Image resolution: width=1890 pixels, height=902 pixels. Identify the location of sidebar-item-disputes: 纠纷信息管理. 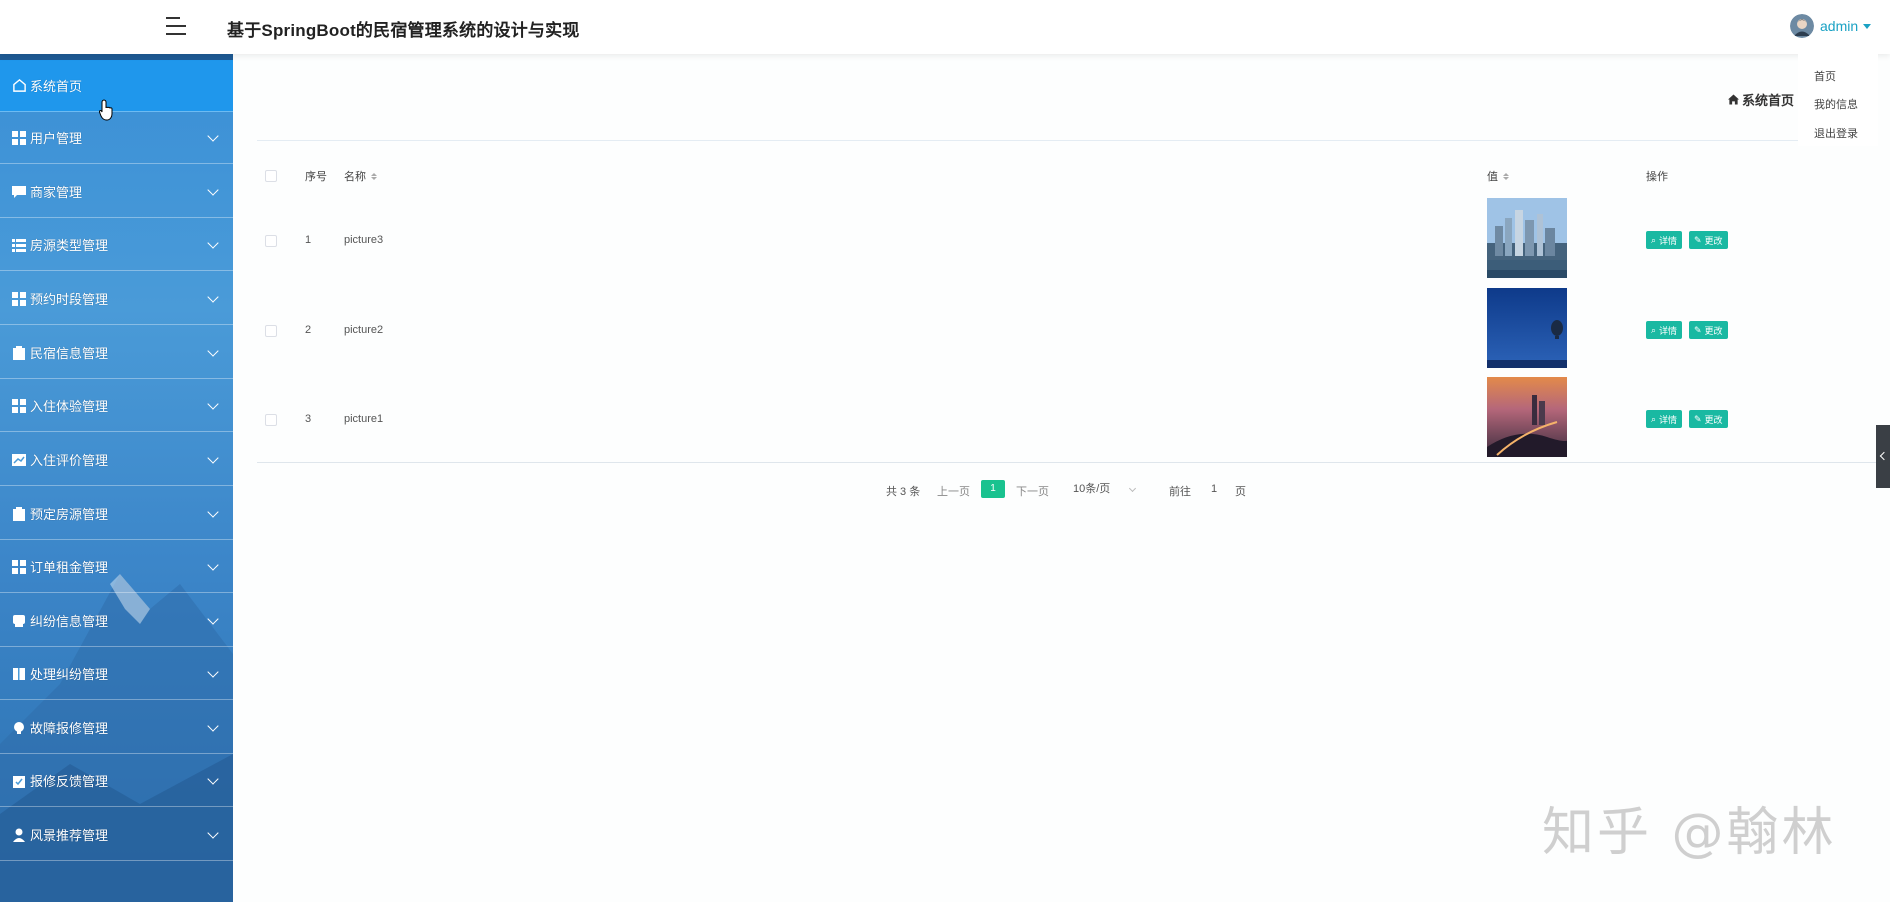
(116, 621).